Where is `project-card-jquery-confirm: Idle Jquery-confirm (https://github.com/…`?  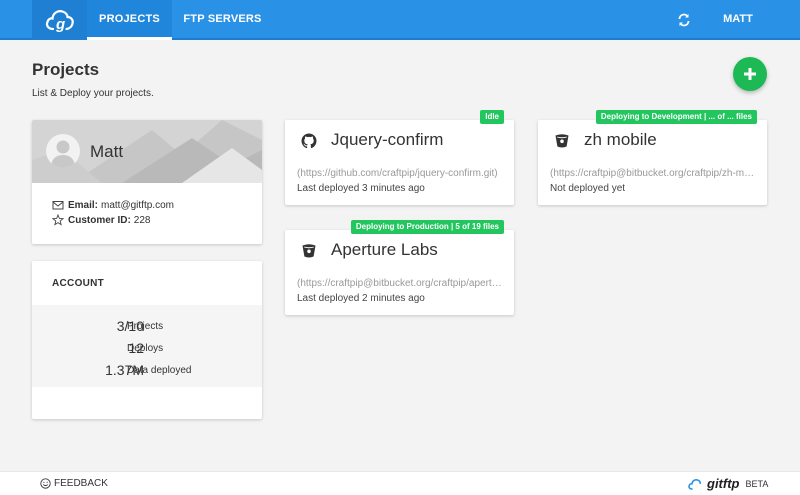
project-card-jquery-confirm: Idle Jquery-confirm (https://github.com/… is located at coordinates (399, 157).